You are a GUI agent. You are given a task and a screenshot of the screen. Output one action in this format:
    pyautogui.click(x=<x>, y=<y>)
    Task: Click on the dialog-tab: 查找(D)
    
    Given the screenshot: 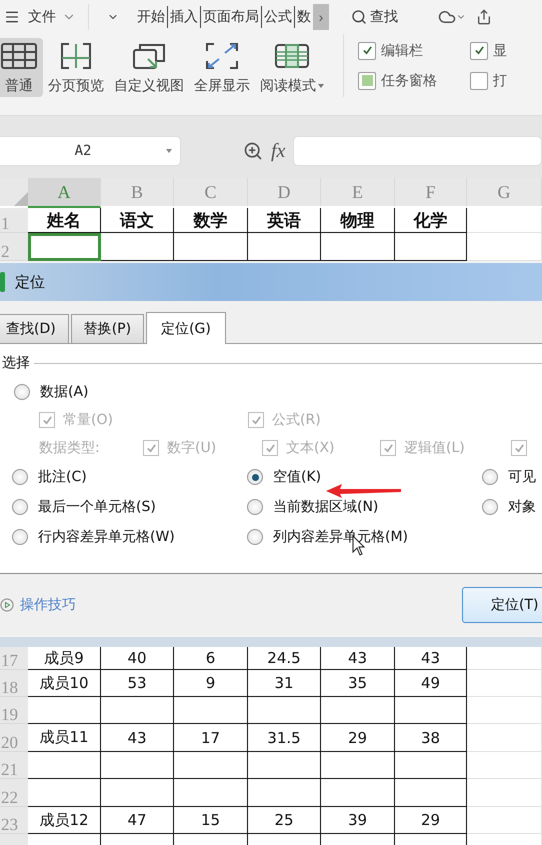 What is the action you would take?
    pyautogui.click(x=34, y=328)
    